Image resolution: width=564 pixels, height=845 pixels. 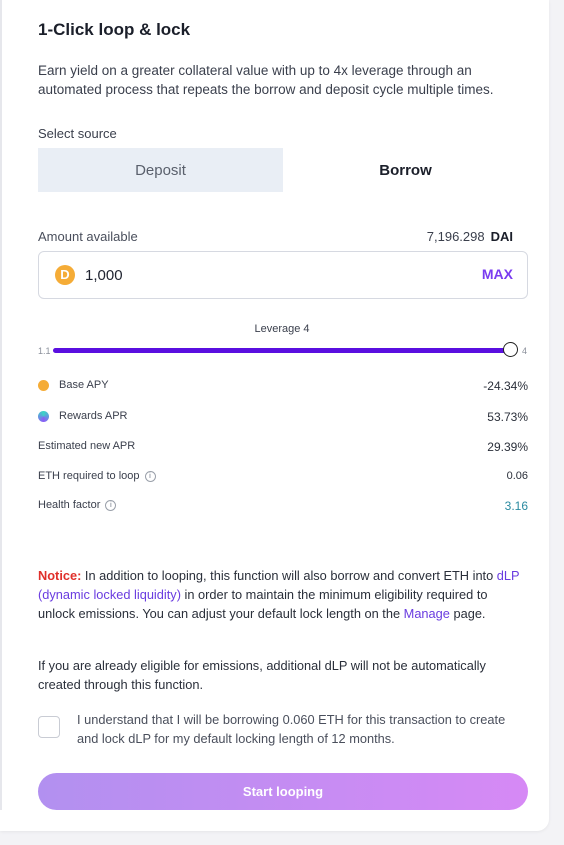 I want to click on leverage-slider-track, so click(x=282, y=350).